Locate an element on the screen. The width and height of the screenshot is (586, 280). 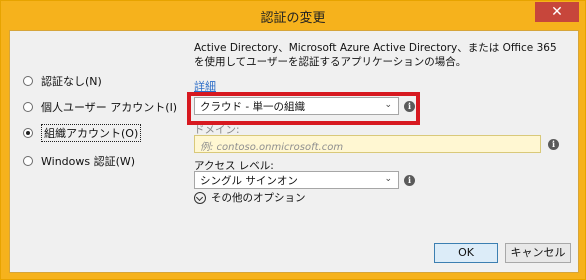
highlight-box is located at coordinates (303, 108).